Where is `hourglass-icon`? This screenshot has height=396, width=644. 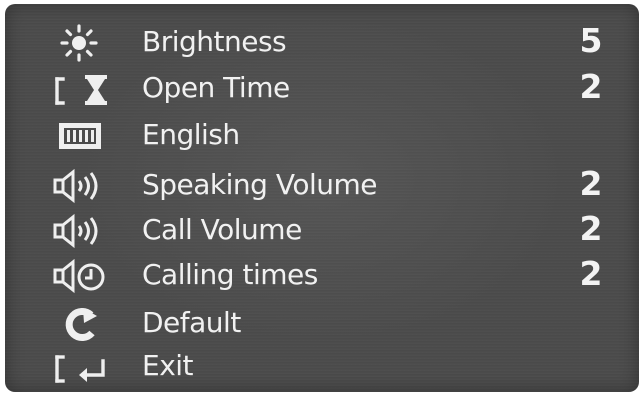
hourglass-icon is located at coordinates (81, 89).